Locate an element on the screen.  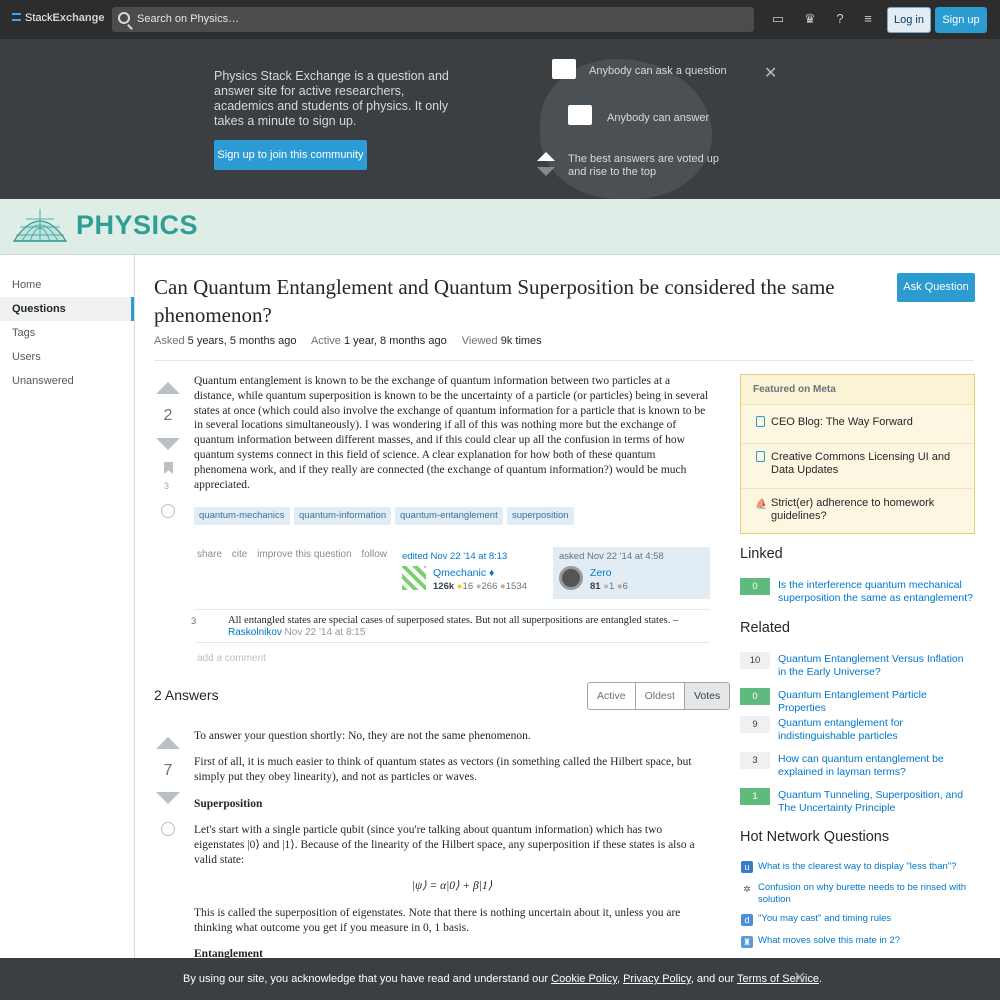
asker-avatar is located at coordinates (571, 578).